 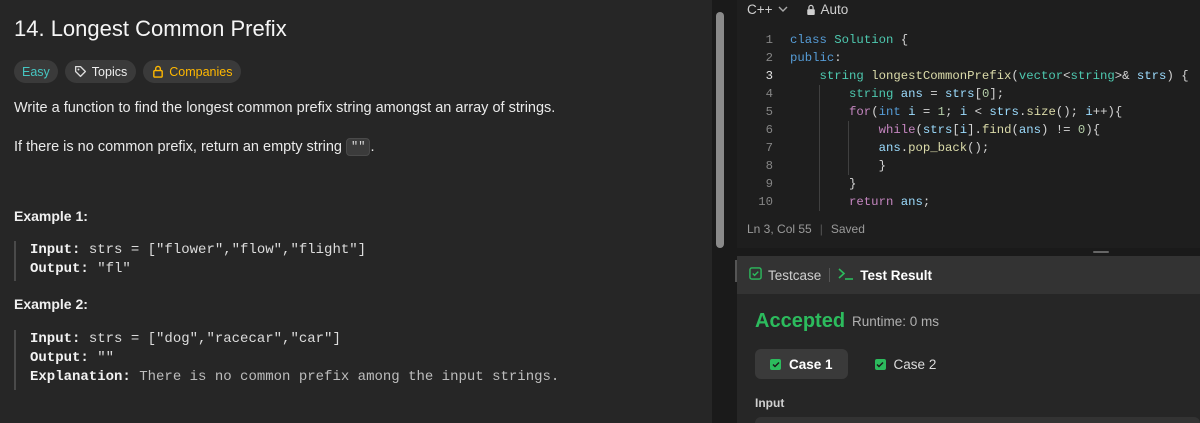 I want to click on example-input-line: Input: strs = ["dog","racecar","car"], so click(x=294, y=339).